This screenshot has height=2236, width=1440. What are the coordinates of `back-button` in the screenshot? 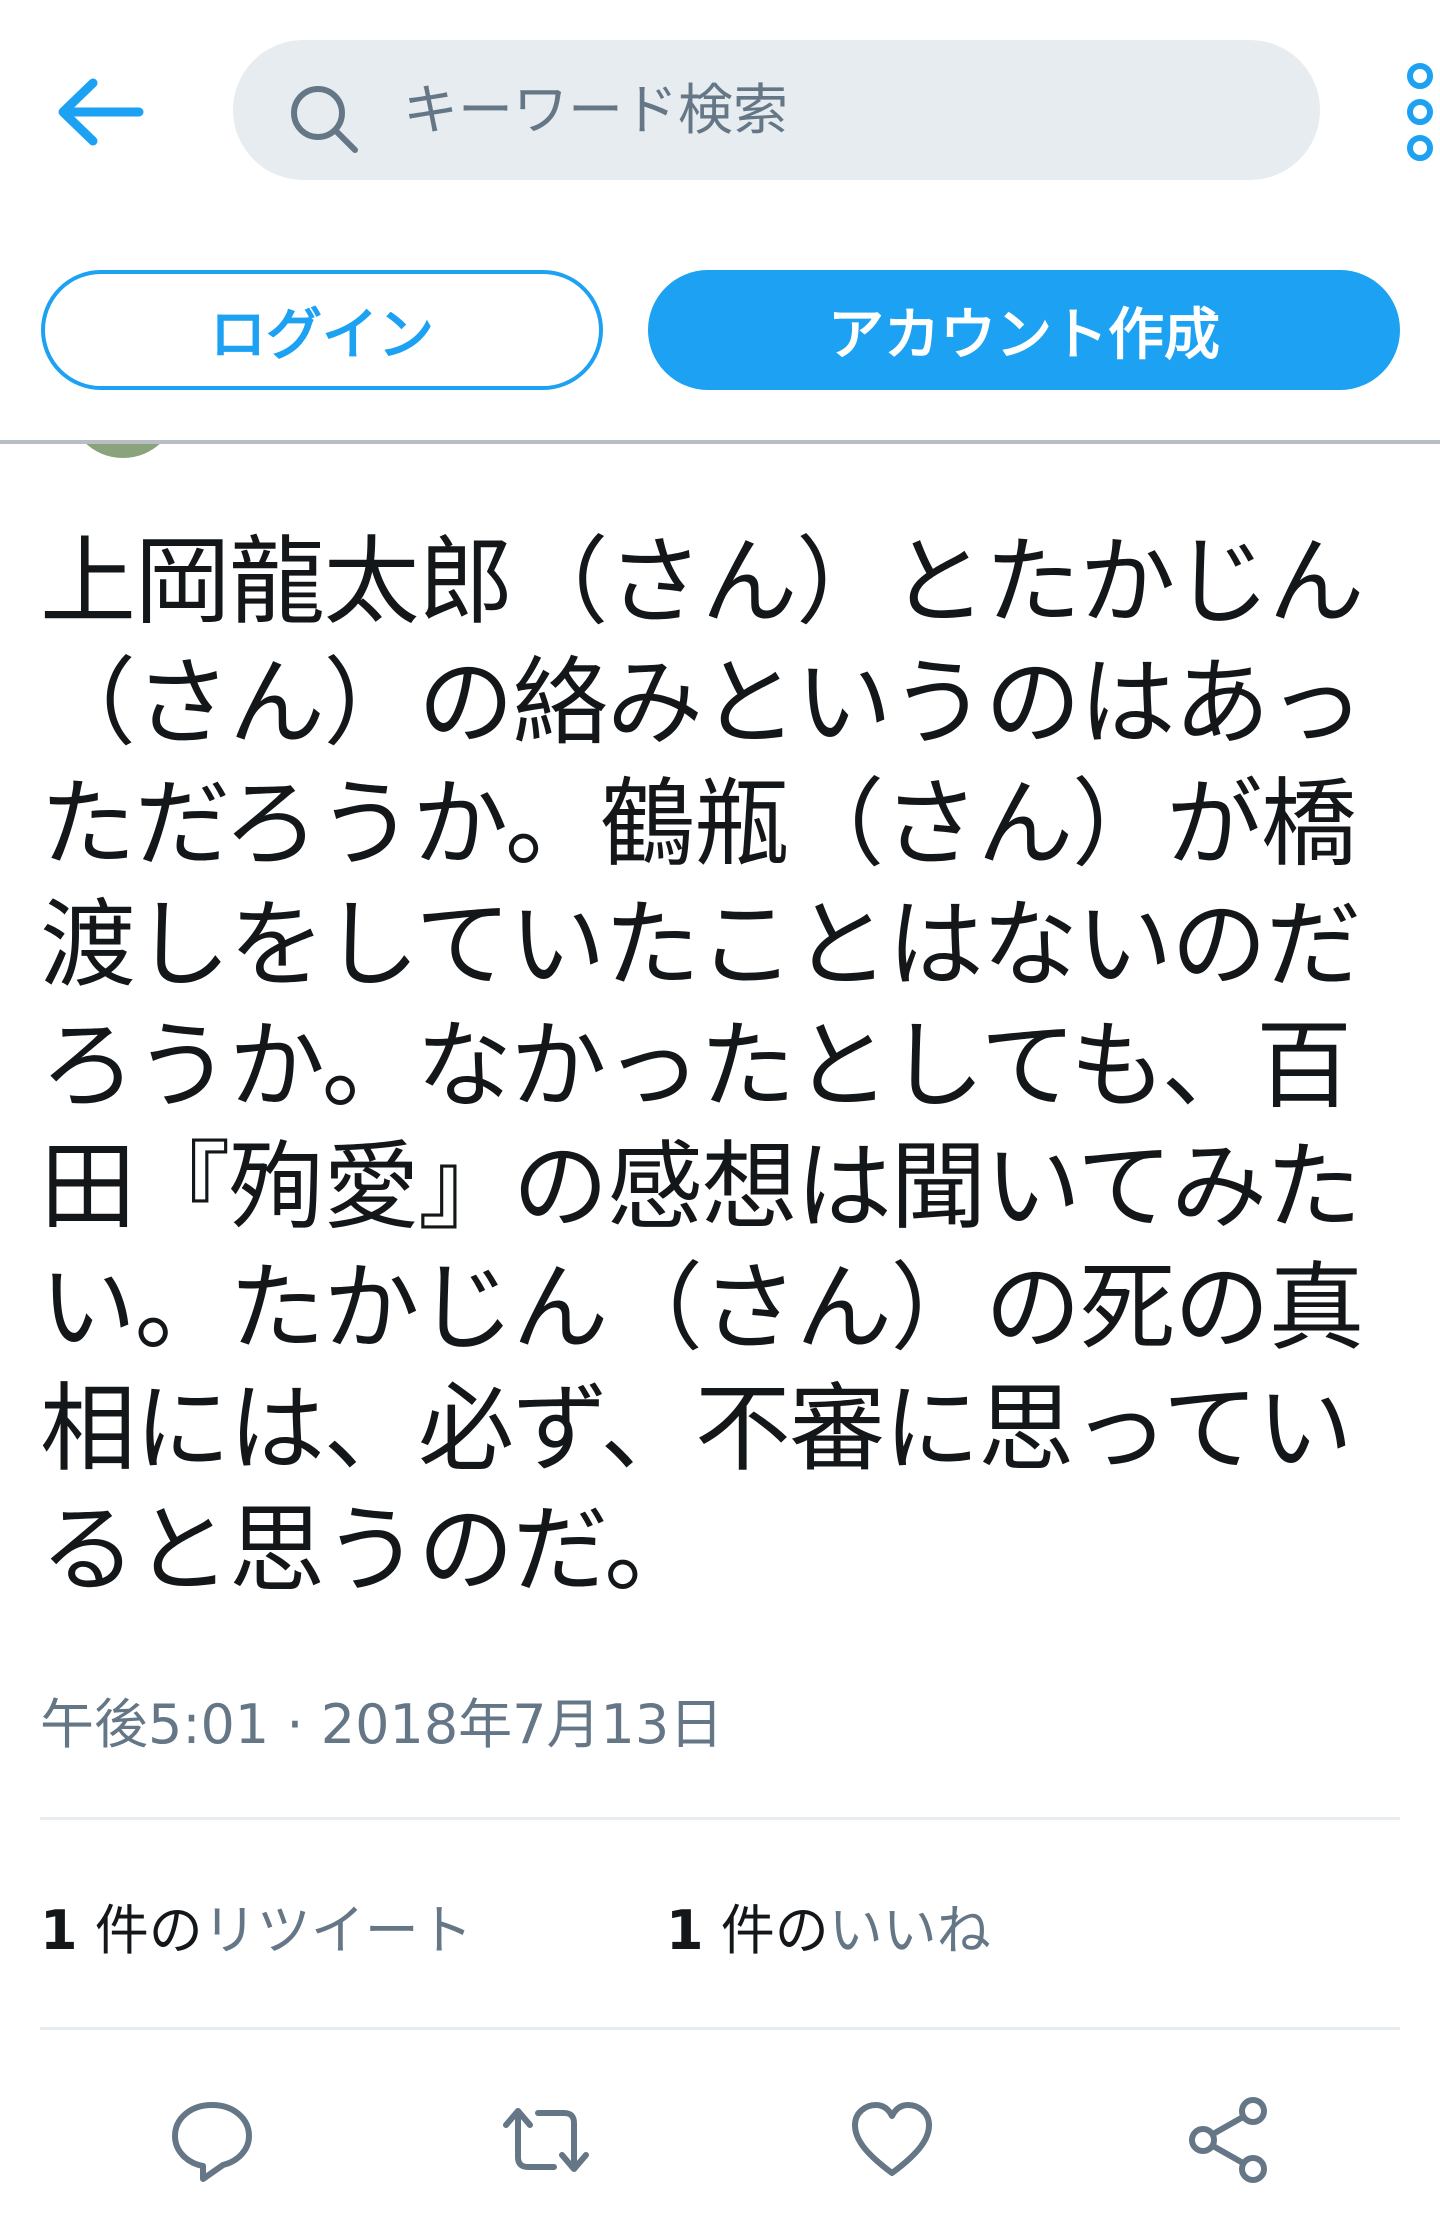 It's located at (100, 112).